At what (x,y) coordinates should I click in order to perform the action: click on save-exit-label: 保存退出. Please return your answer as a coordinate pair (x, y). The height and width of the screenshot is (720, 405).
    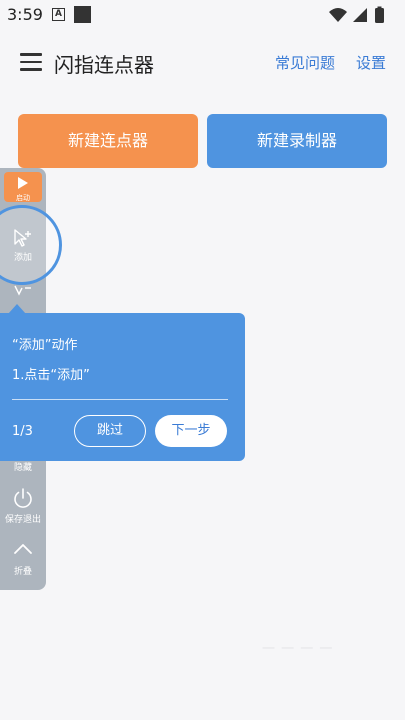
    Looking at the image, I should click on (22, 520).